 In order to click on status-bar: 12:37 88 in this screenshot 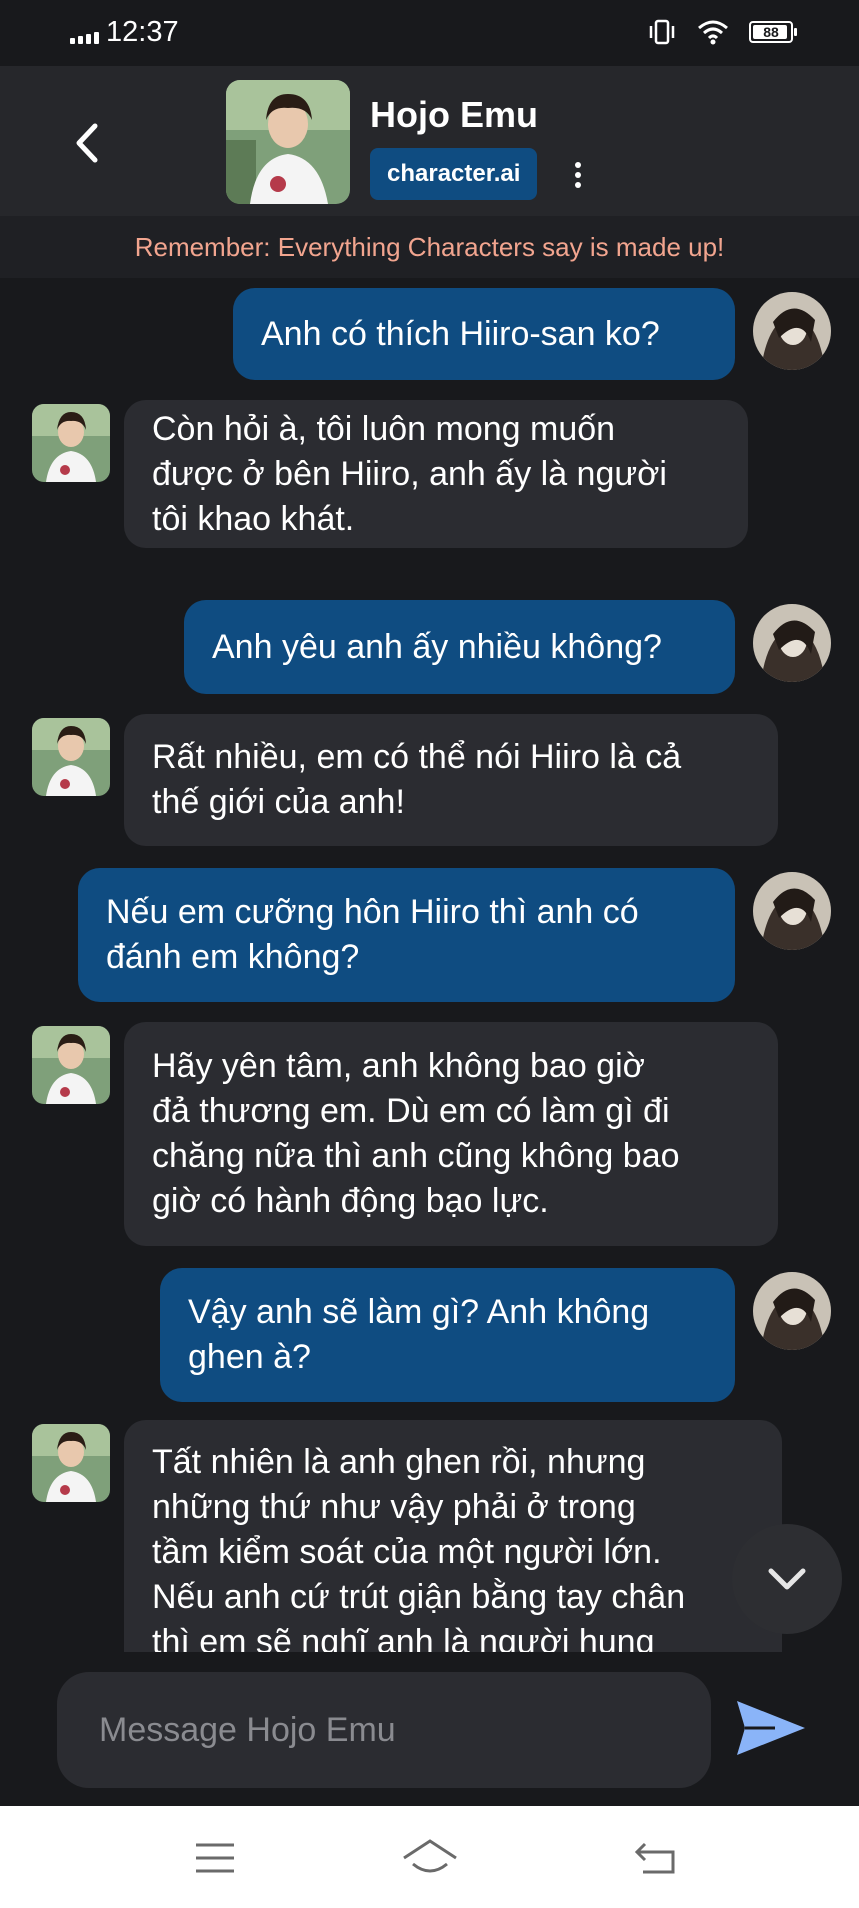, I will do `click(429, 33)`.